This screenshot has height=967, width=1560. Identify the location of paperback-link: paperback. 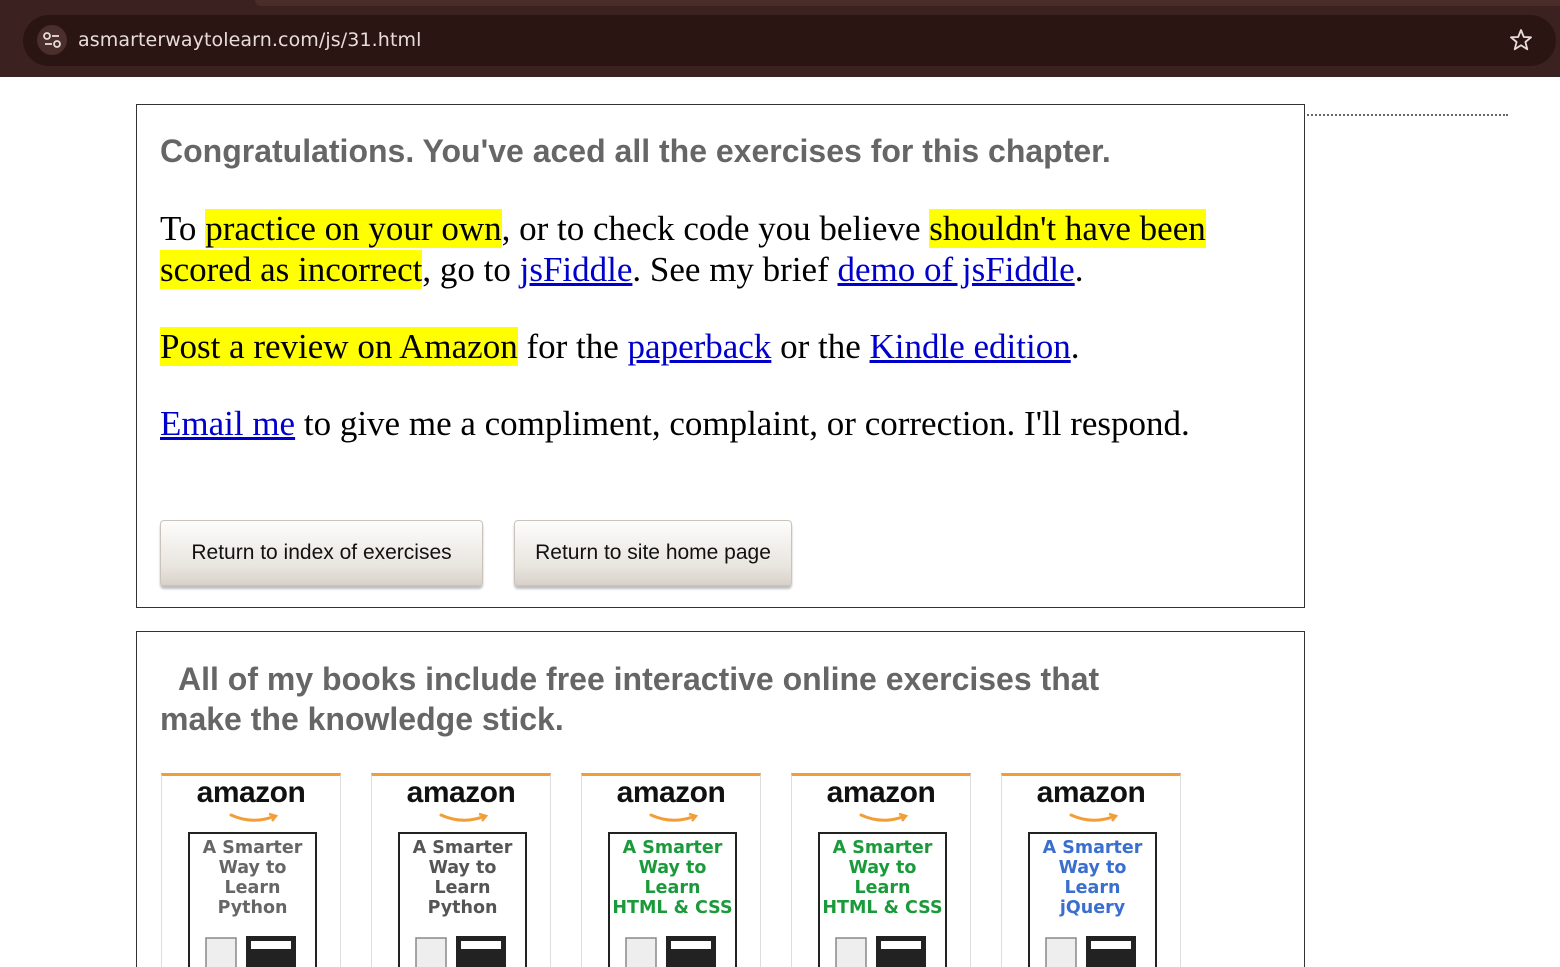
(700, 346).